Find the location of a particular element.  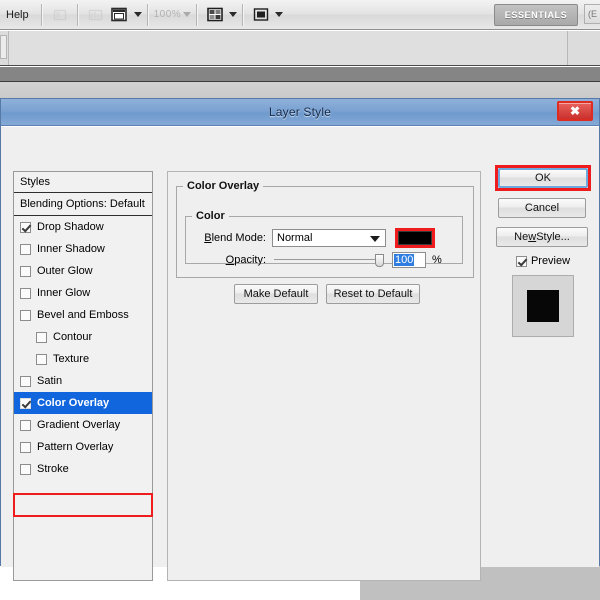

style-item-label: Stroke is located at coordinates (53, 469).